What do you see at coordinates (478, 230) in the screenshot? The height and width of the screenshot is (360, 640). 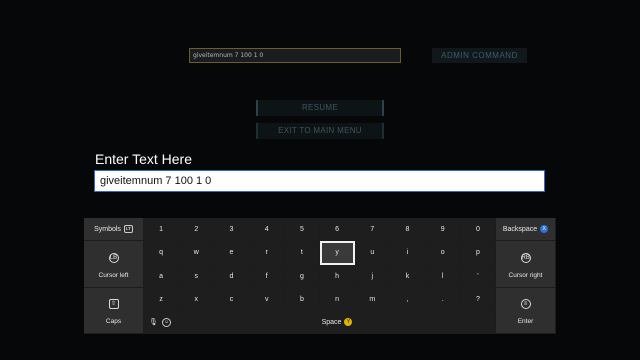 I see `key-0-9: 0` at bounding box center [478, 230].